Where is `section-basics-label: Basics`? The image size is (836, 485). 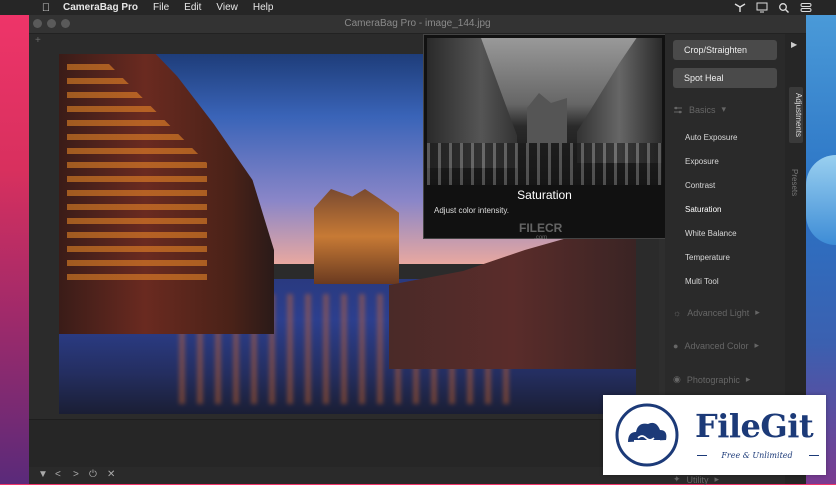
section-basics-label: Basics is located at coordinates (702, 109).